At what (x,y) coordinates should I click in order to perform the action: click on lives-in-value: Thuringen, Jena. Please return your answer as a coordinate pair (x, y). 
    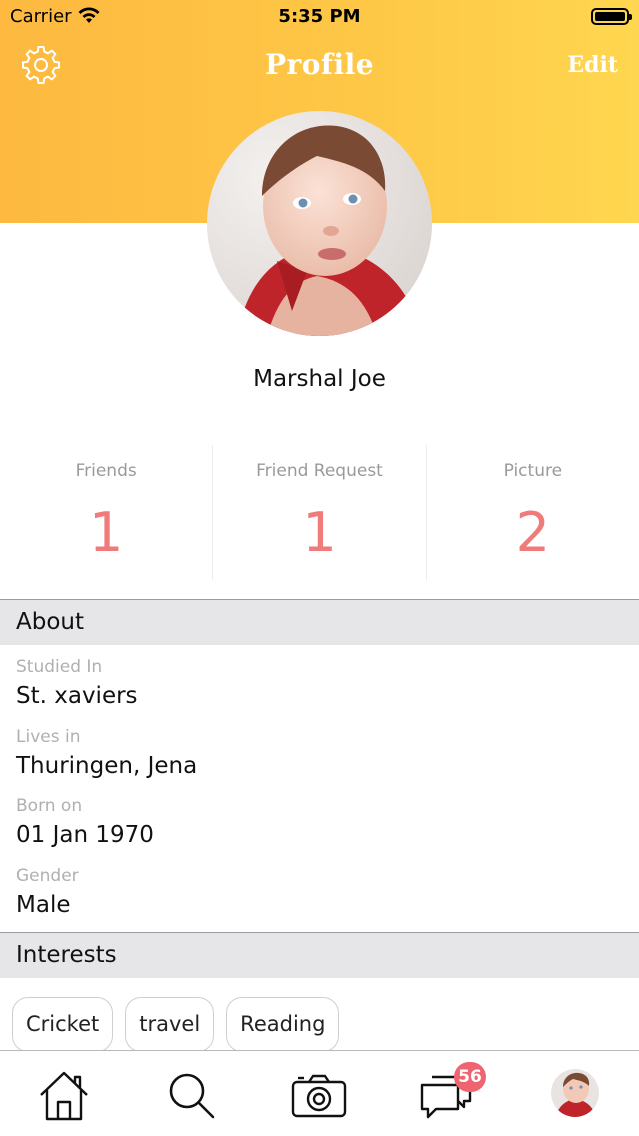
    Looking at the image, I should click on (107, 766).